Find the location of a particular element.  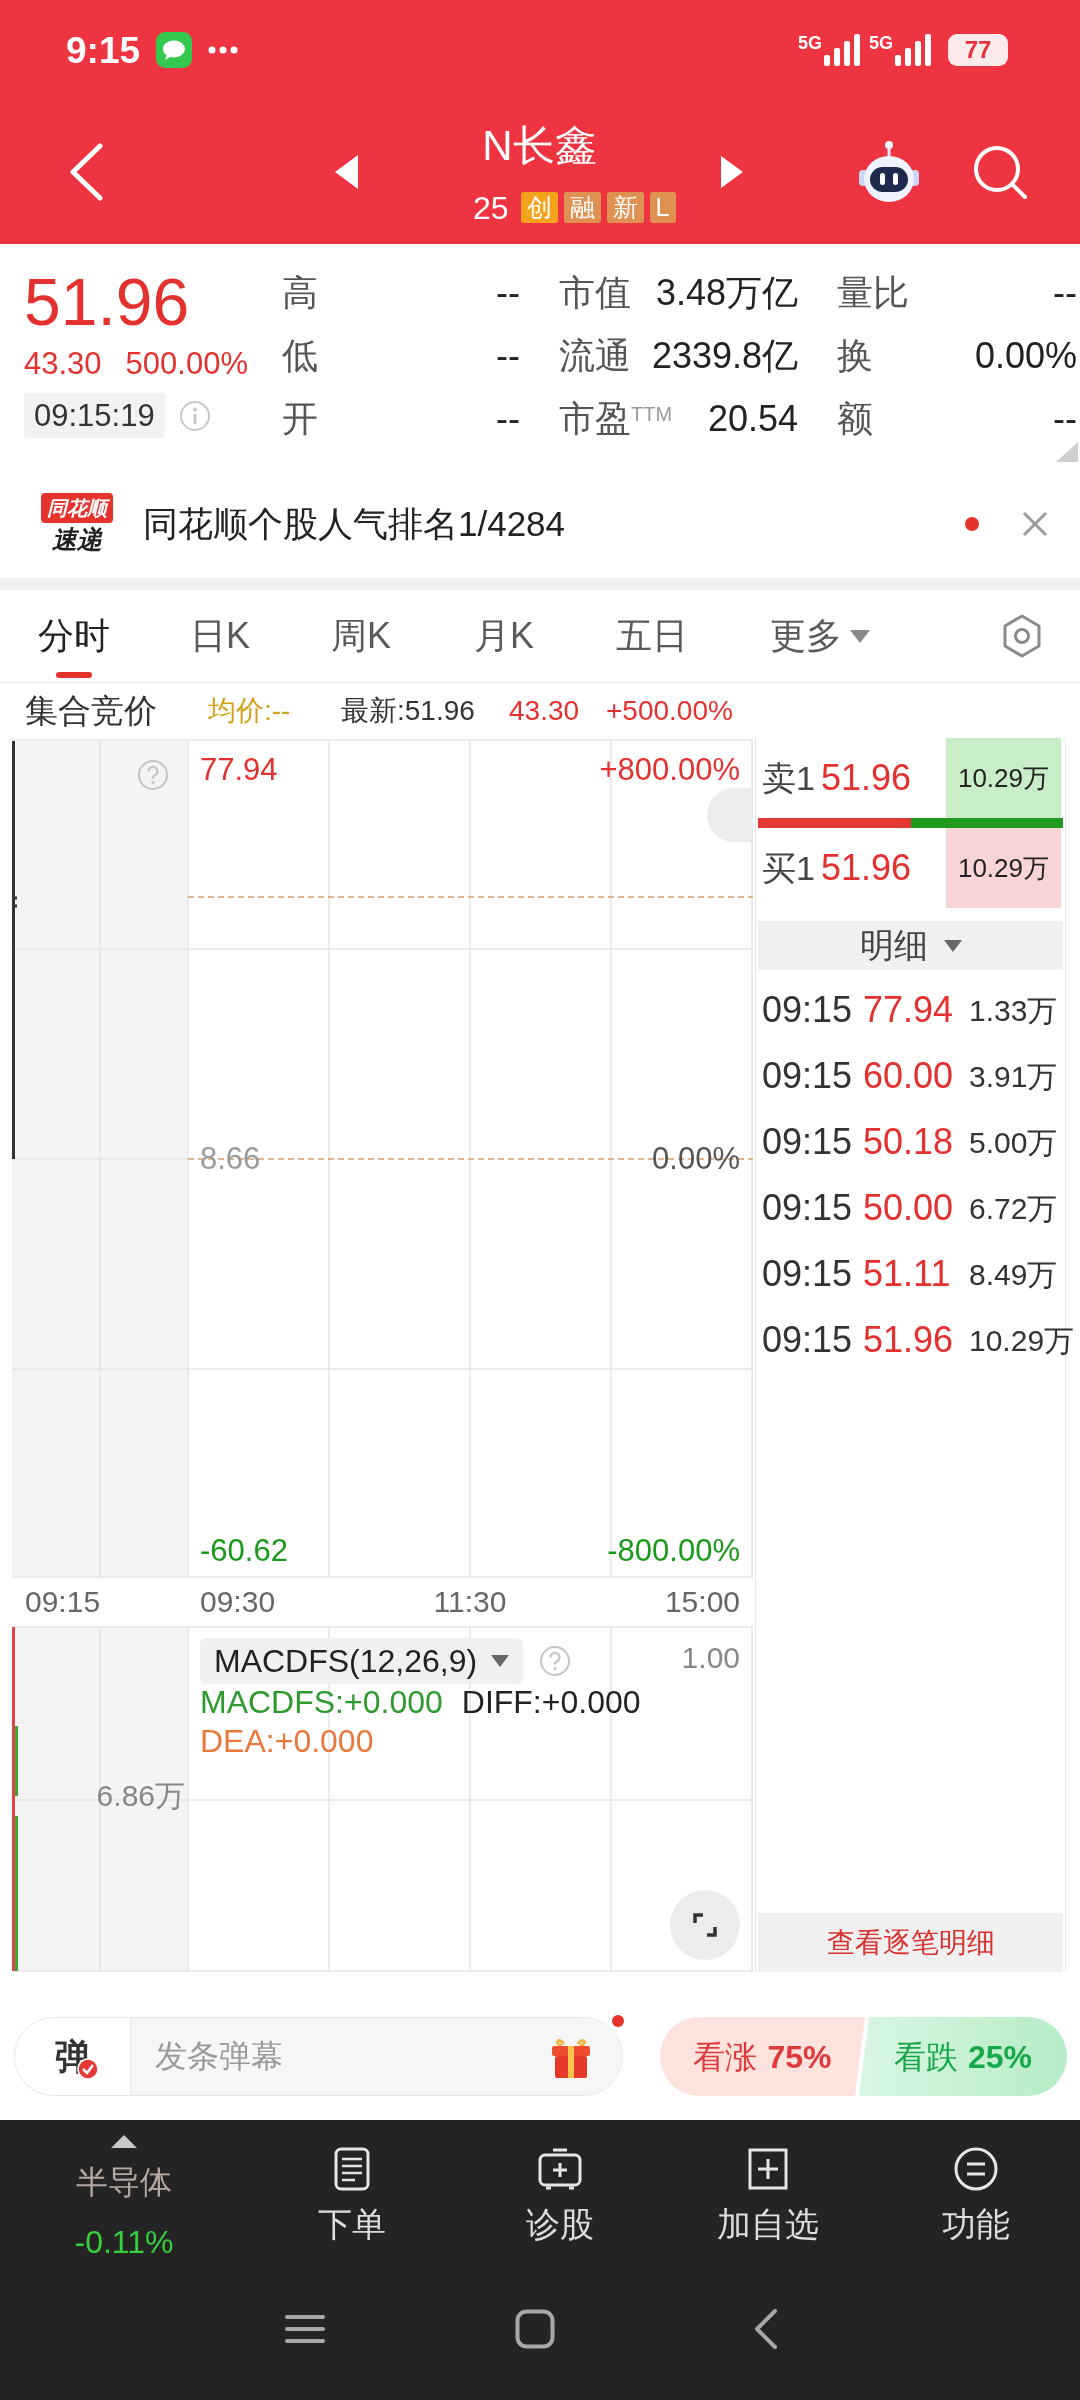

view-tick-details-button: 查看逐笔明细 is located at coordinates (910, 1942).